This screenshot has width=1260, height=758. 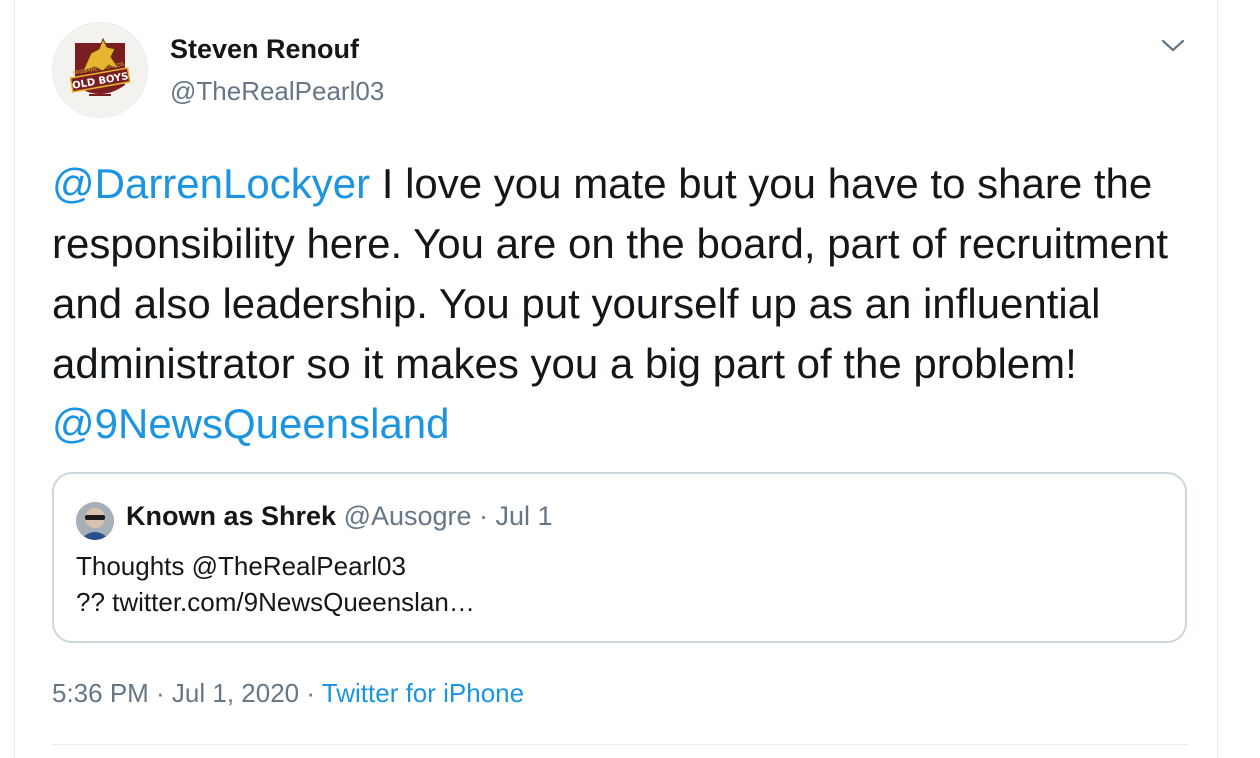 What do you see at coordinates (231, 516) in the screenshot?
I see `quoted-display-name: Known as Shrek` at bounding box center [231, 516].